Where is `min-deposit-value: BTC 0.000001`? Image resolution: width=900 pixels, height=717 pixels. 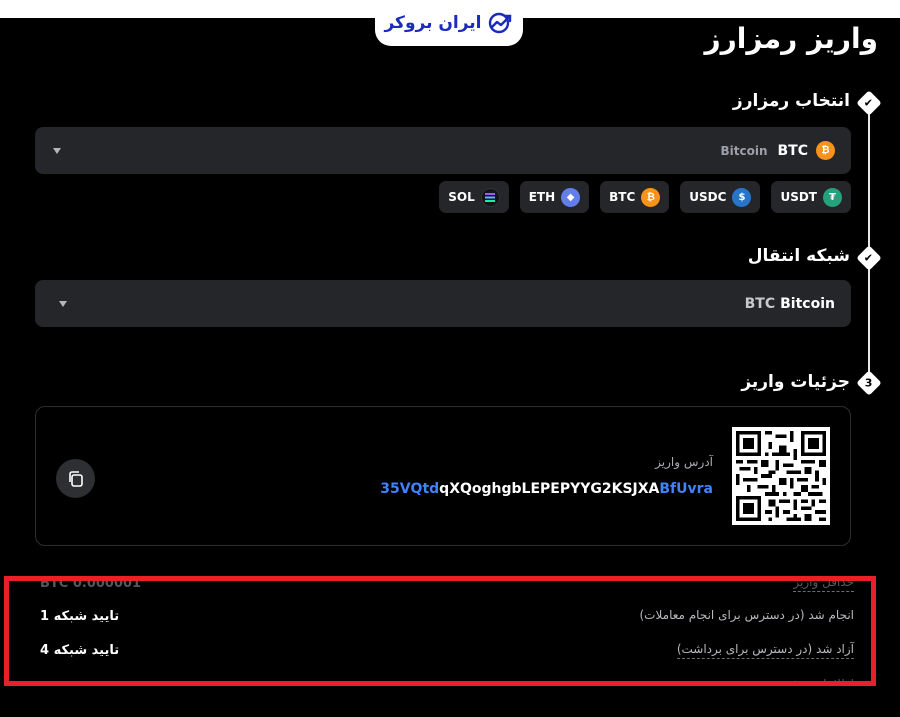 min-deposit-value: BTC 0.000001 is located at coordinates (91, 583).